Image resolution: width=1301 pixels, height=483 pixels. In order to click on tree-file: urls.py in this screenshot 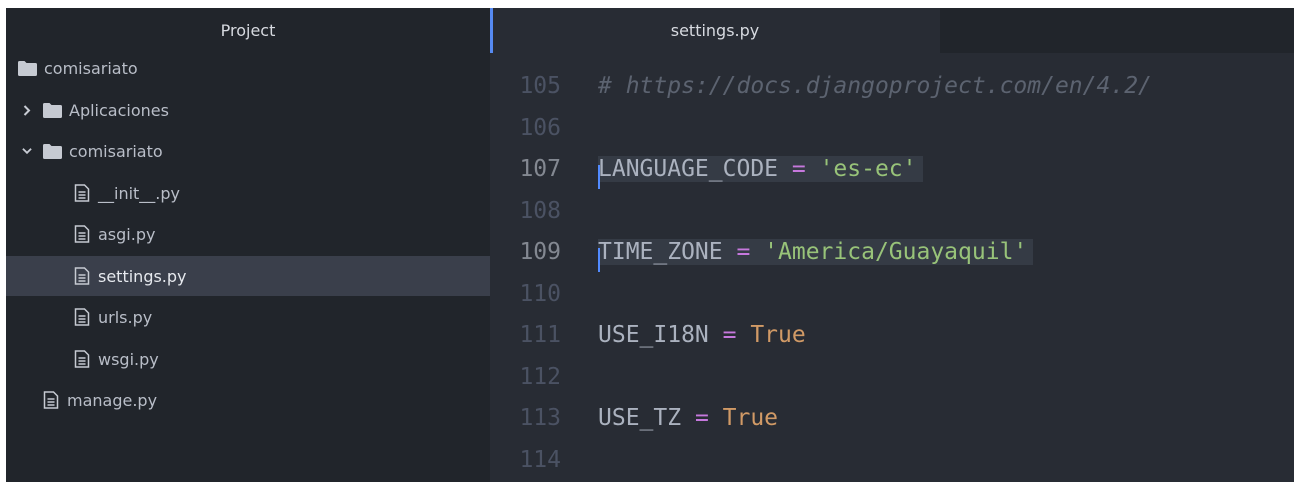, I will do `click(248, 317)`.